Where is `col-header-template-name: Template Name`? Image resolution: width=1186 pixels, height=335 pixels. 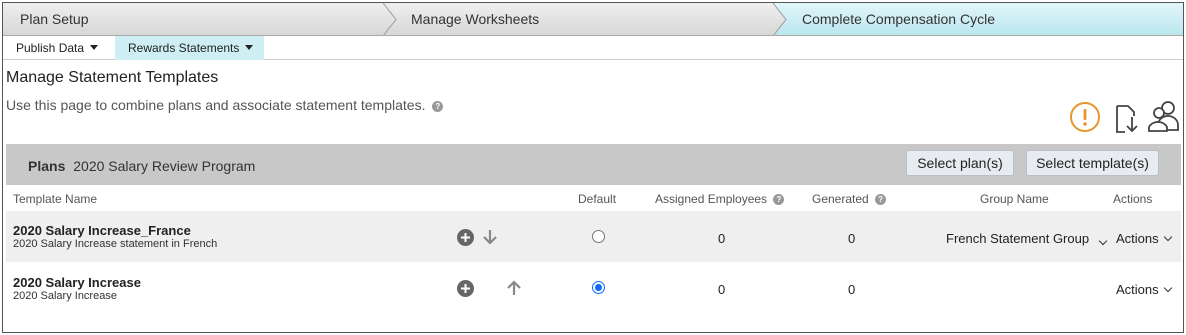 col-header-template-name: Template Name is located at coordinates (55, 199).